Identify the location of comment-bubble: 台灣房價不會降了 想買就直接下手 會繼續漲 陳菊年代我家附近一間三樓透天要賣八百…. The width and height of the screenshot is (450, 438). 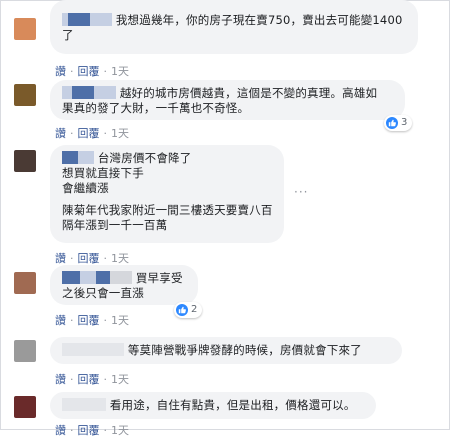
(167, 194).